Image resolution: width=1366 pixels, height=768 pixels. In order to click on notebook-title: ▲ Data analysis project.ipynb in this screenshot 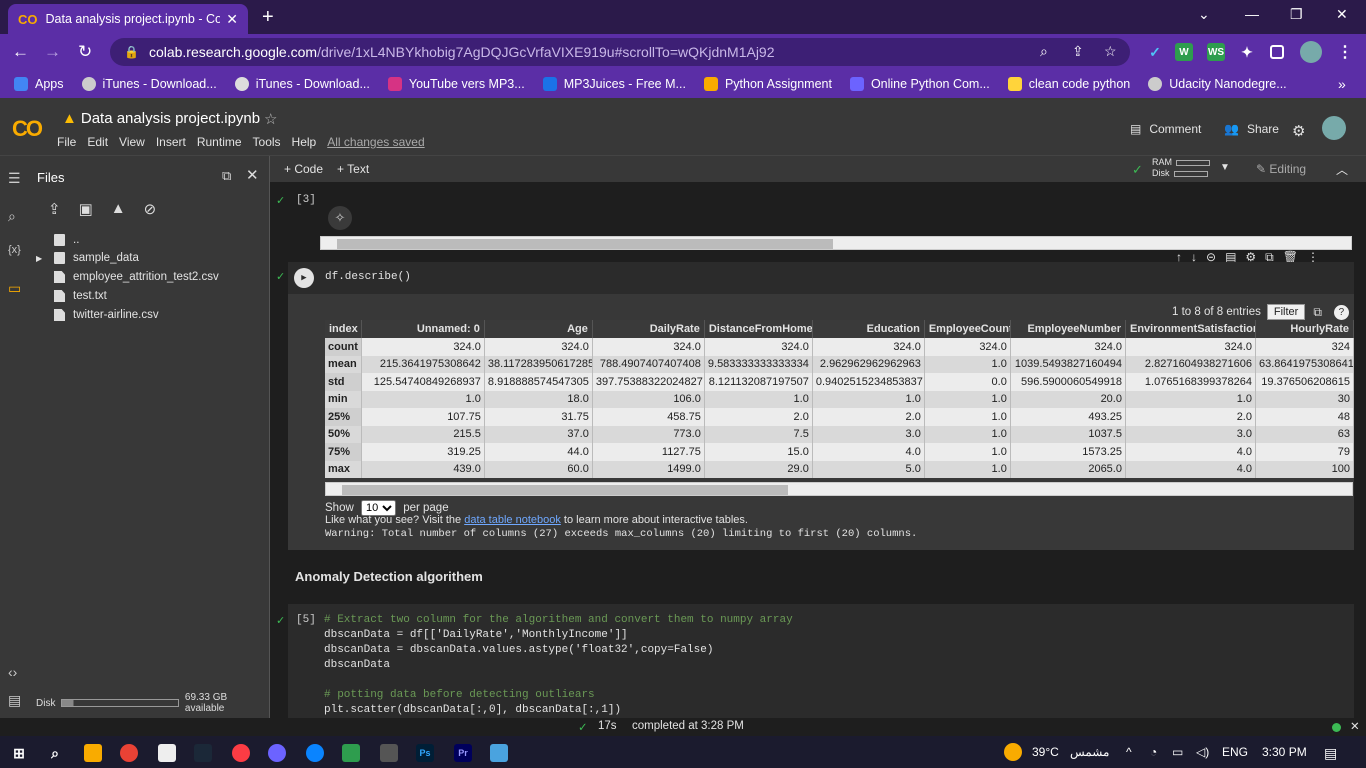, I will do `click(161, 118)`.